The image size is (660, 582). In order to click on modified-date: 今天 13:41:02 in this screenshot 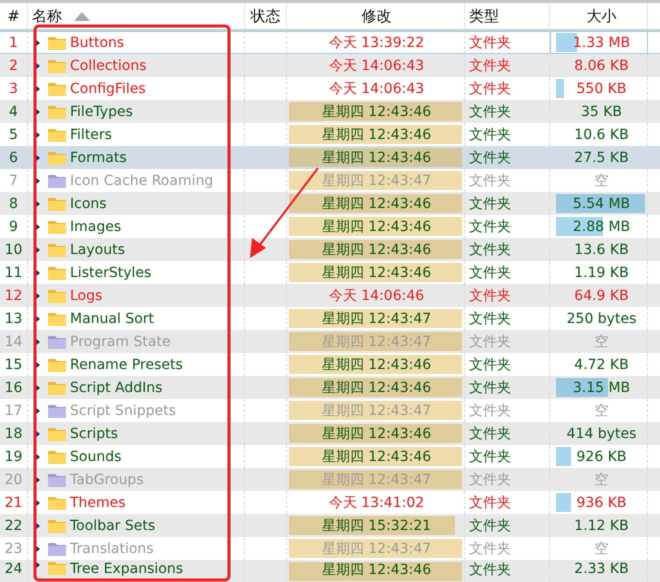, I will do `click(376, 503)`.